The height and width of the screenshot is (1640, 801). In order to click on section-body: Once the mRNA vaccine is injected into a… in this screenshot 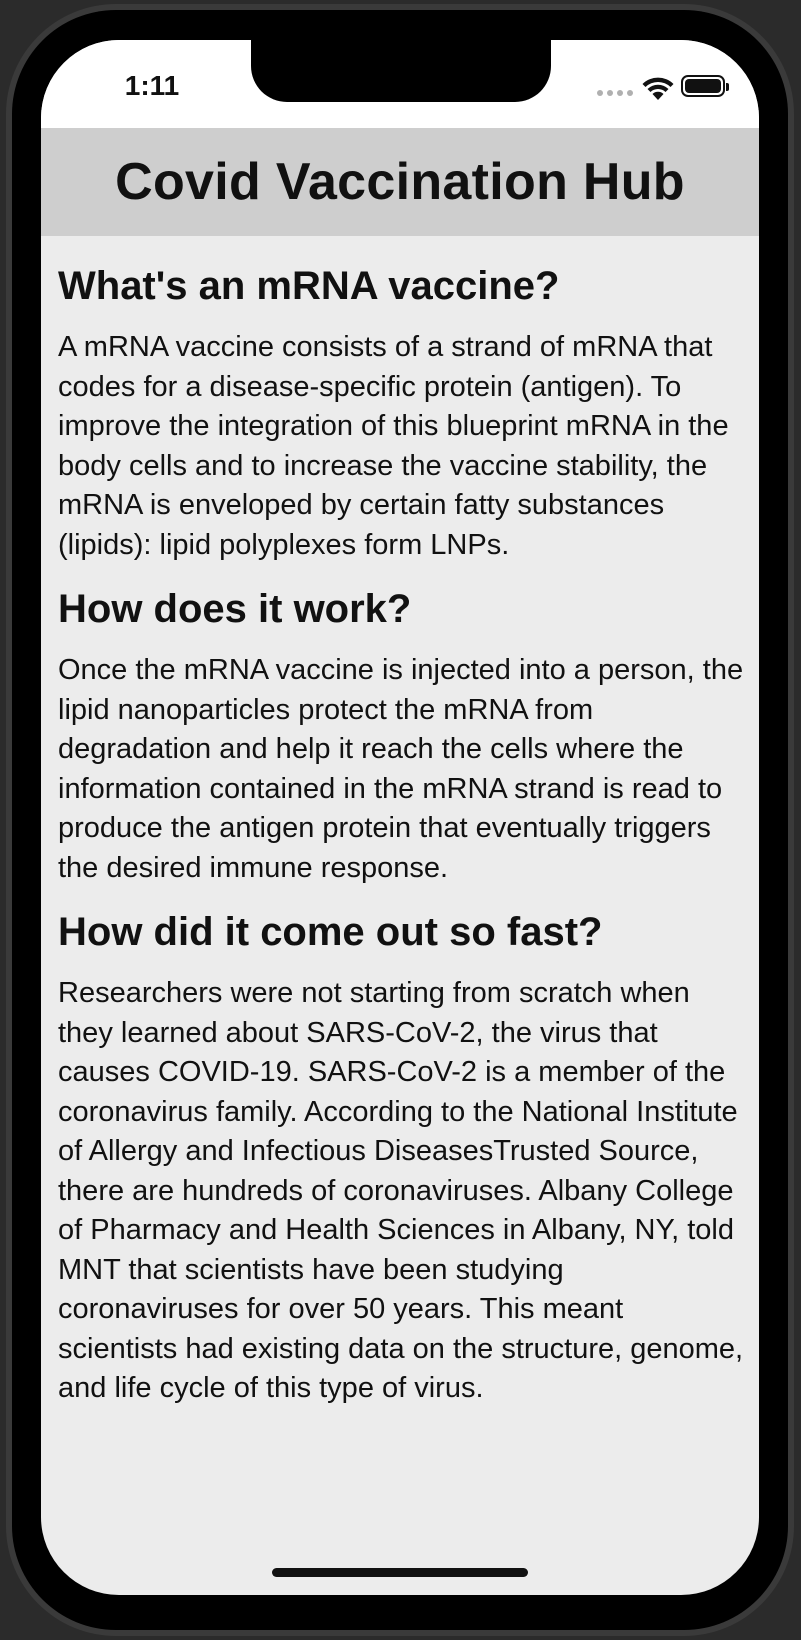, I will do `click(401, 769)`.